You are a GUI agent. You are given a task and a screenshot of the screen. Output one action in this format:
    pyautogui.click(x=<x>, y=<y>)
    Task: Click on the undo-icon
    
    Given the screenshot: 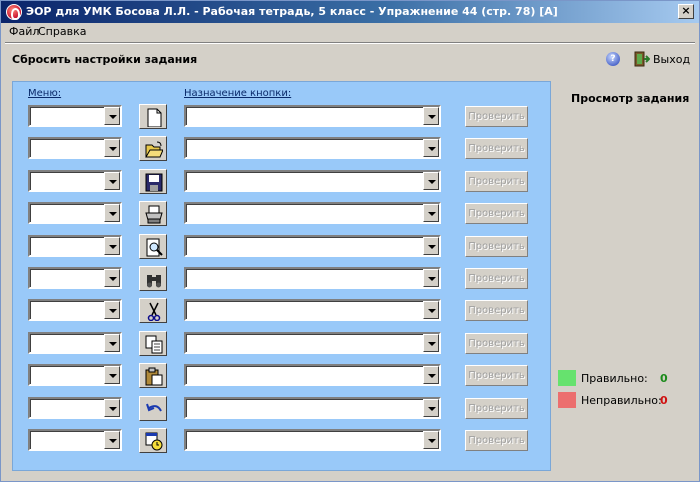 What is the action you would take?
    pyautogui.click(x=154, y=407)
    